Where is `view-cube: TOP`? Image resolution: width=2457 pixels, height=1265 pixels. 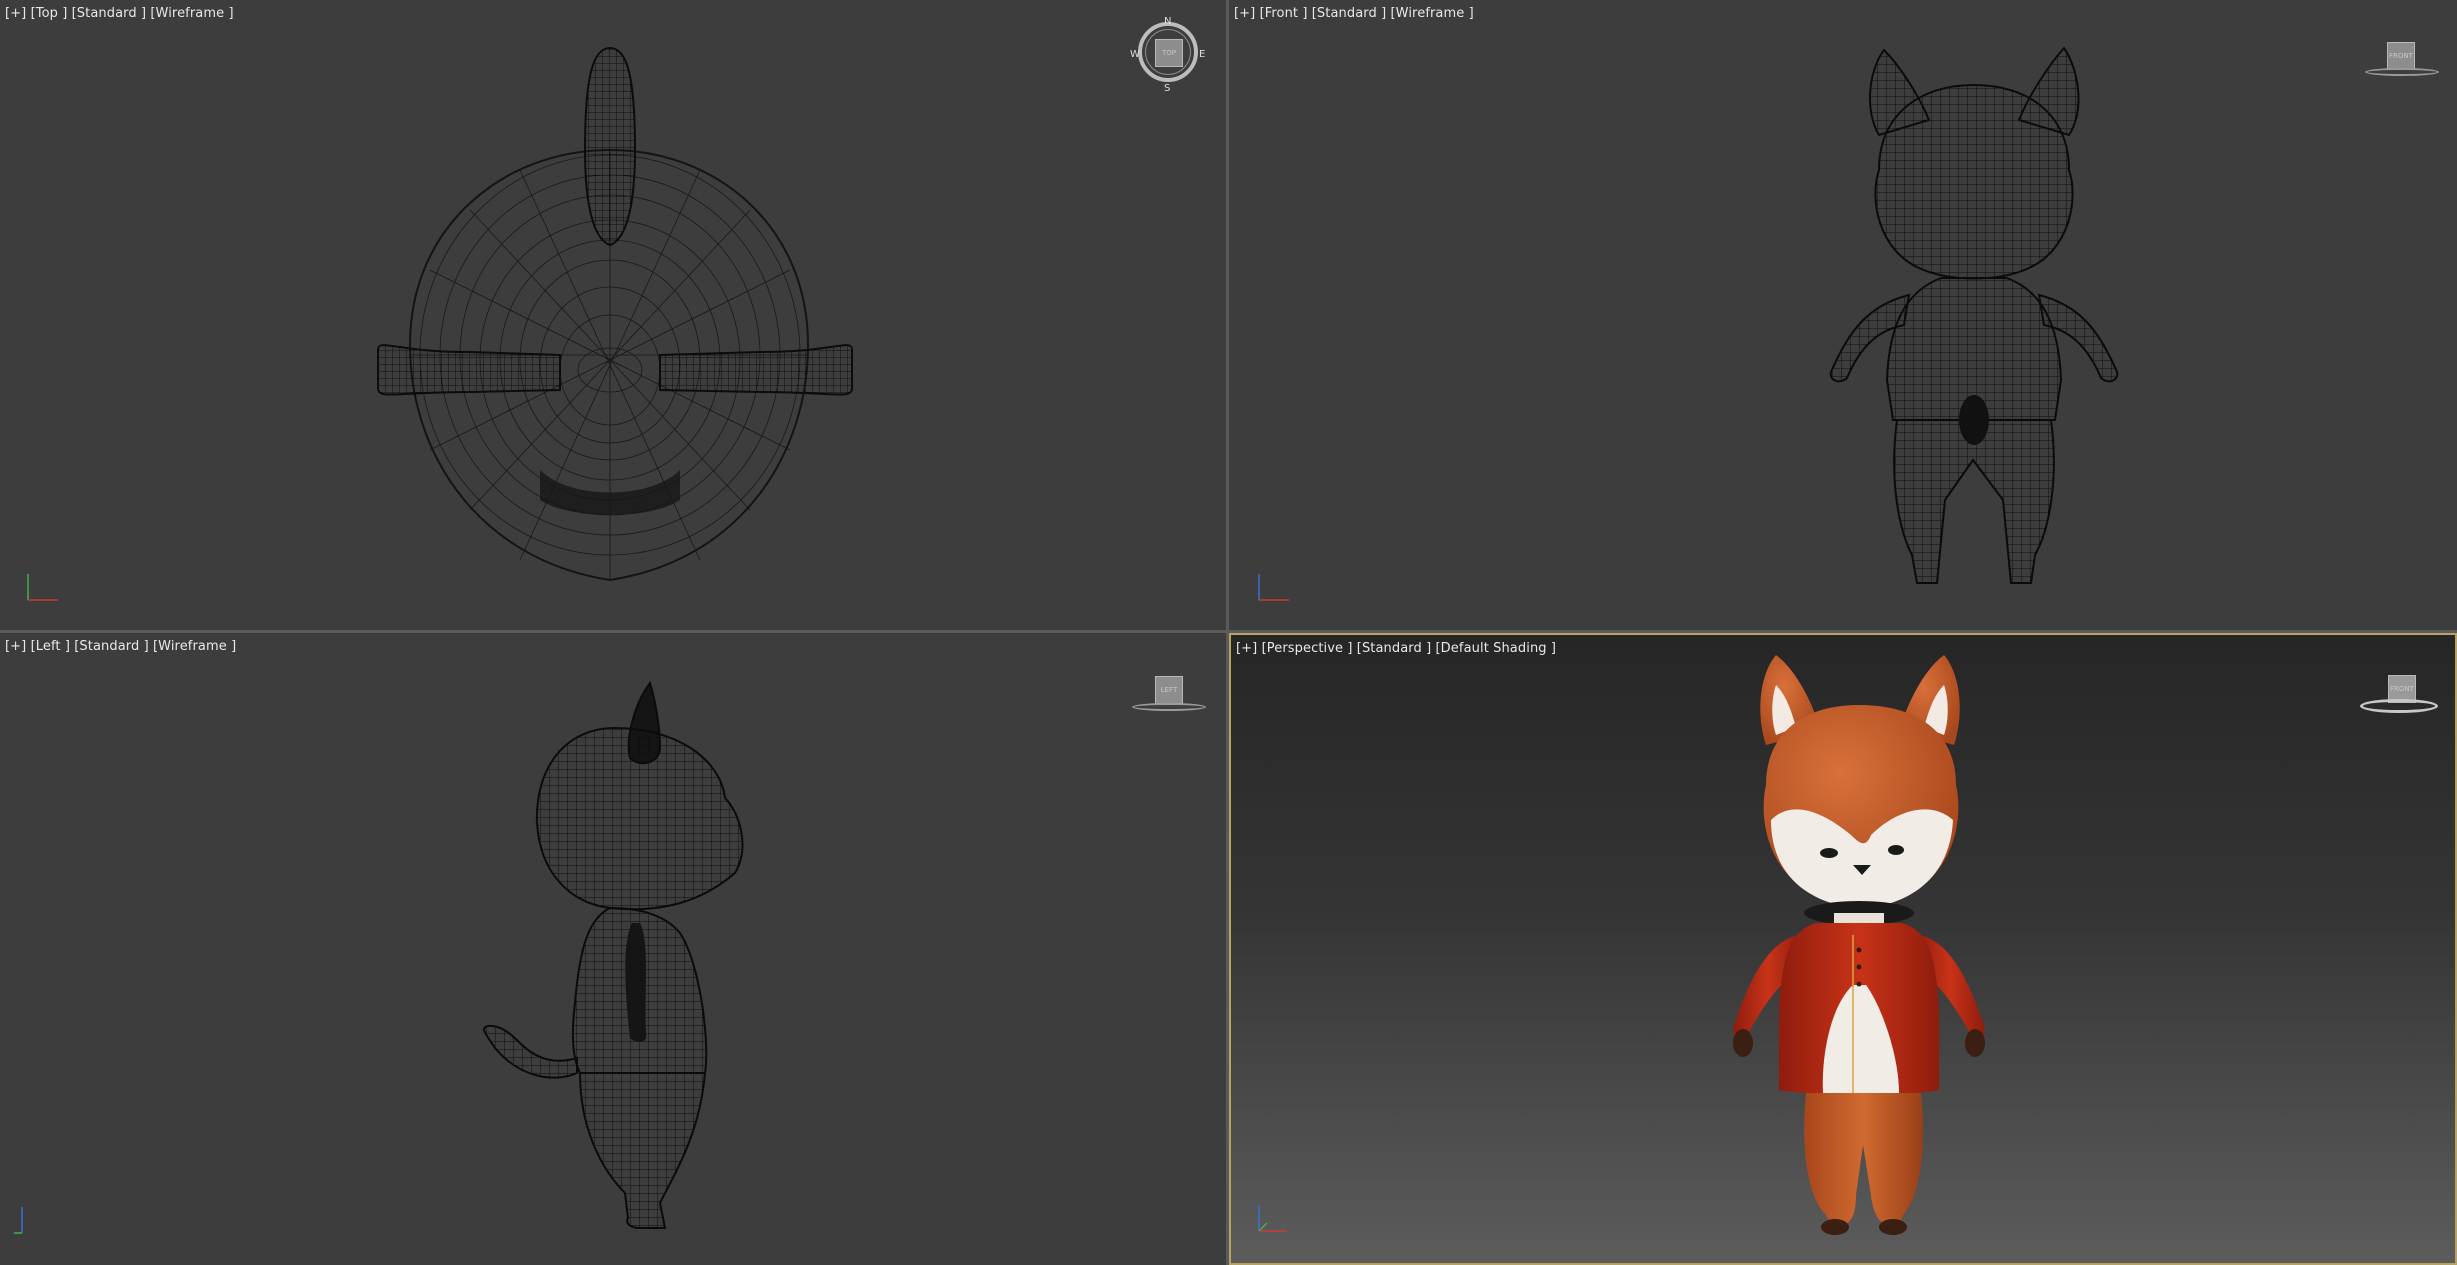 view-cube: TOP is located at coordinates (1169, 53).